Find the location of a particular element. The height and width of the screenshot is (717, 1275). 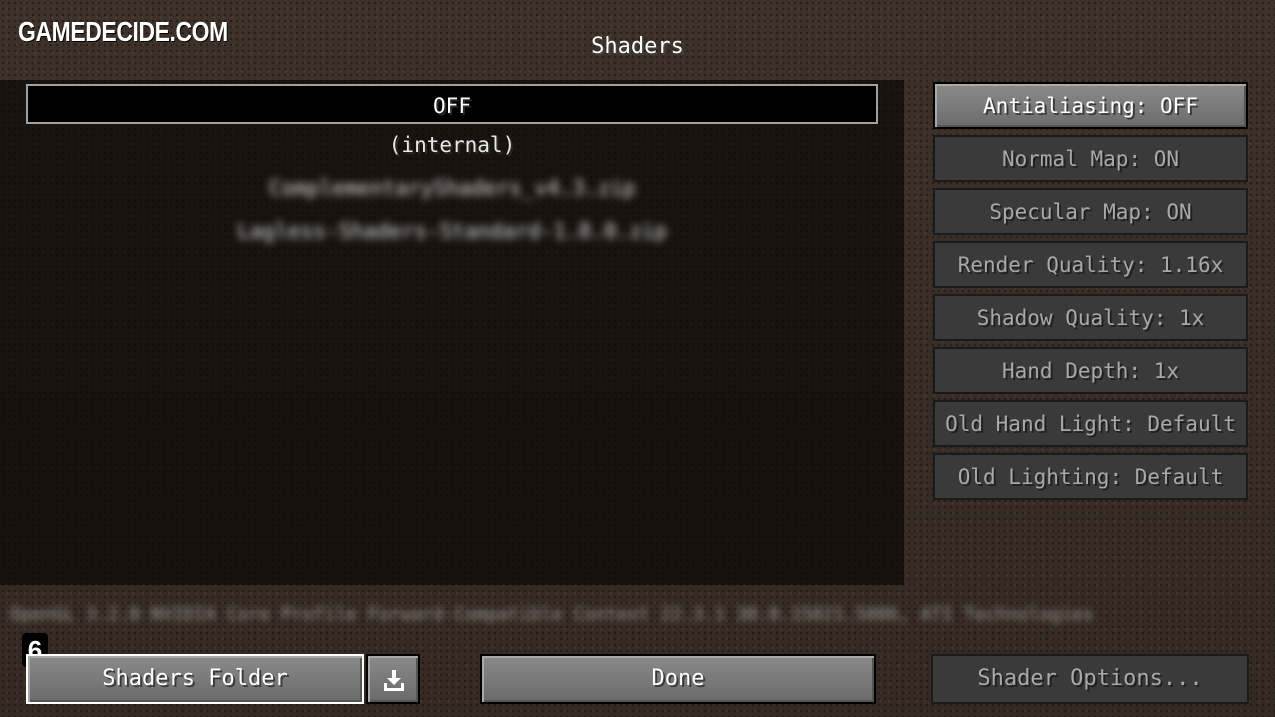

download-glyph-icon is located at coordinates (394, 680).